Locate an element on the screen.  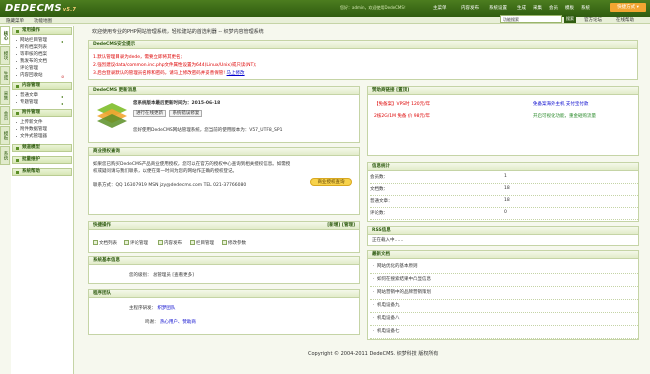
nav-generate: 生成 is located at coordinates (521, 8).